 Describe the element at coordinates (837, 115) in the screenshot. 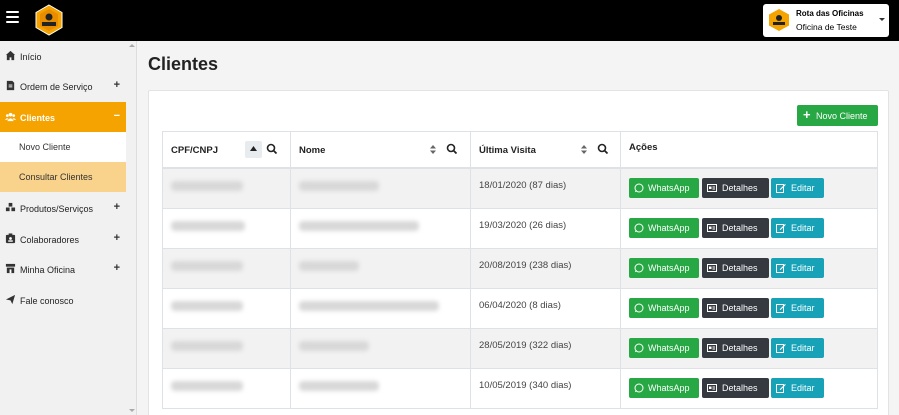

I see `new-client-button: + Novo Cliente` at that location.